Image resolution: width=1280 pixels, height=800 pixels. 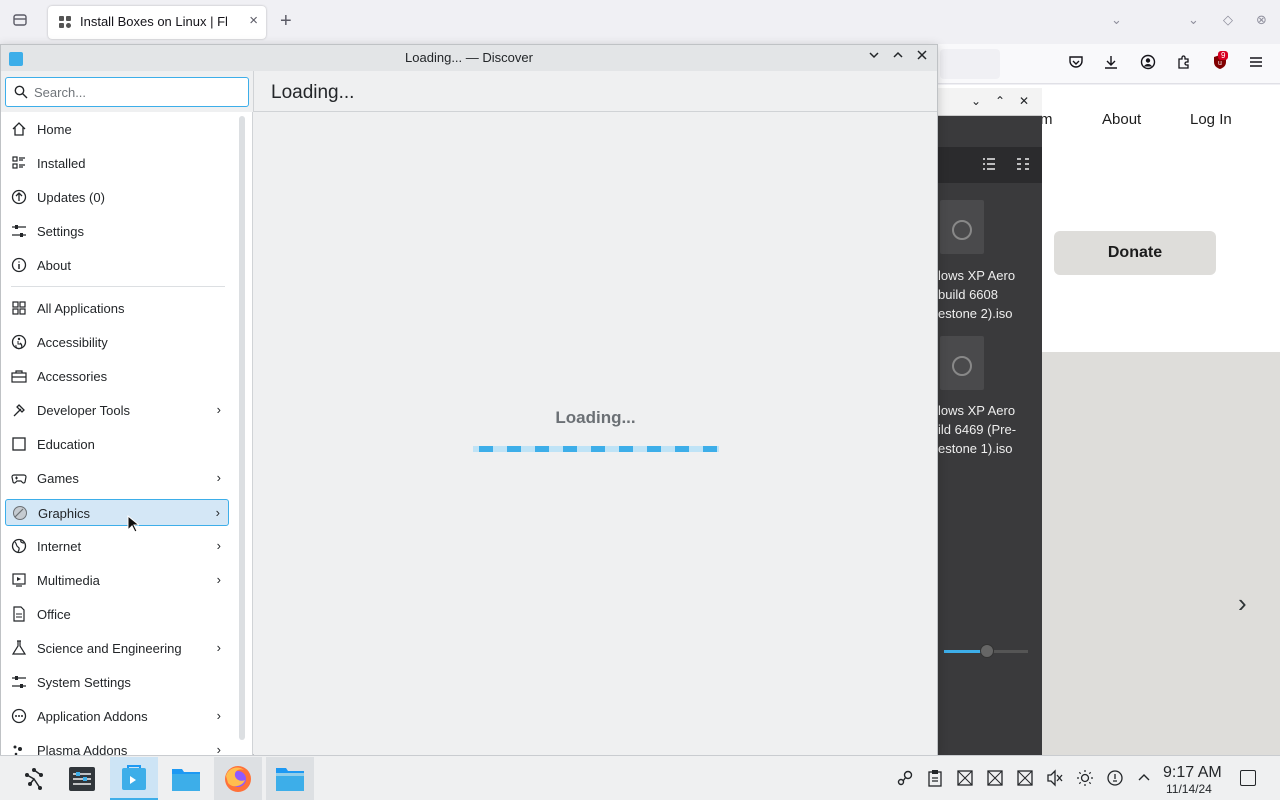 What do you see at coordinates (117, 580) in the screenshot?
I see `sidebar-item-multimedia: Multimedia ›` at bounding box center [117, 580].